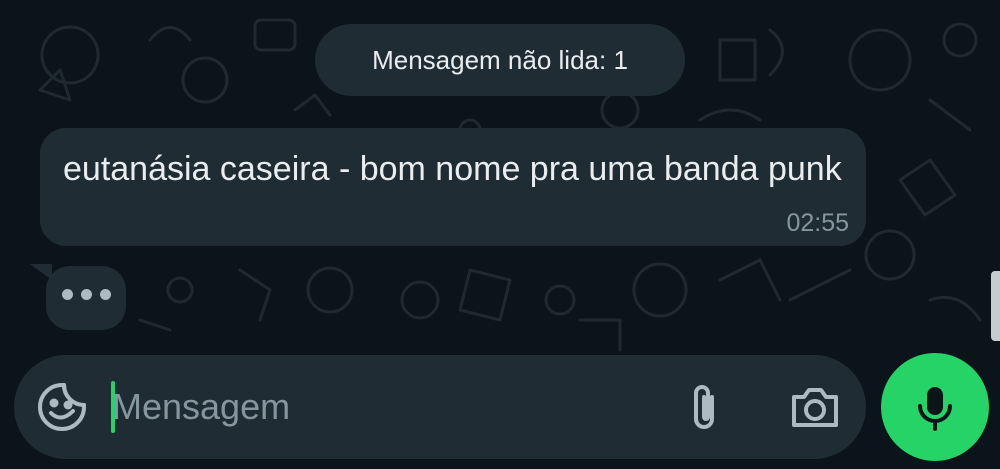 The height and width of the screenshot is (469, 1000). Describe the element at coordinates (817, 223) in the screenshot. I see `message-timestamp: 02:55` at that location.